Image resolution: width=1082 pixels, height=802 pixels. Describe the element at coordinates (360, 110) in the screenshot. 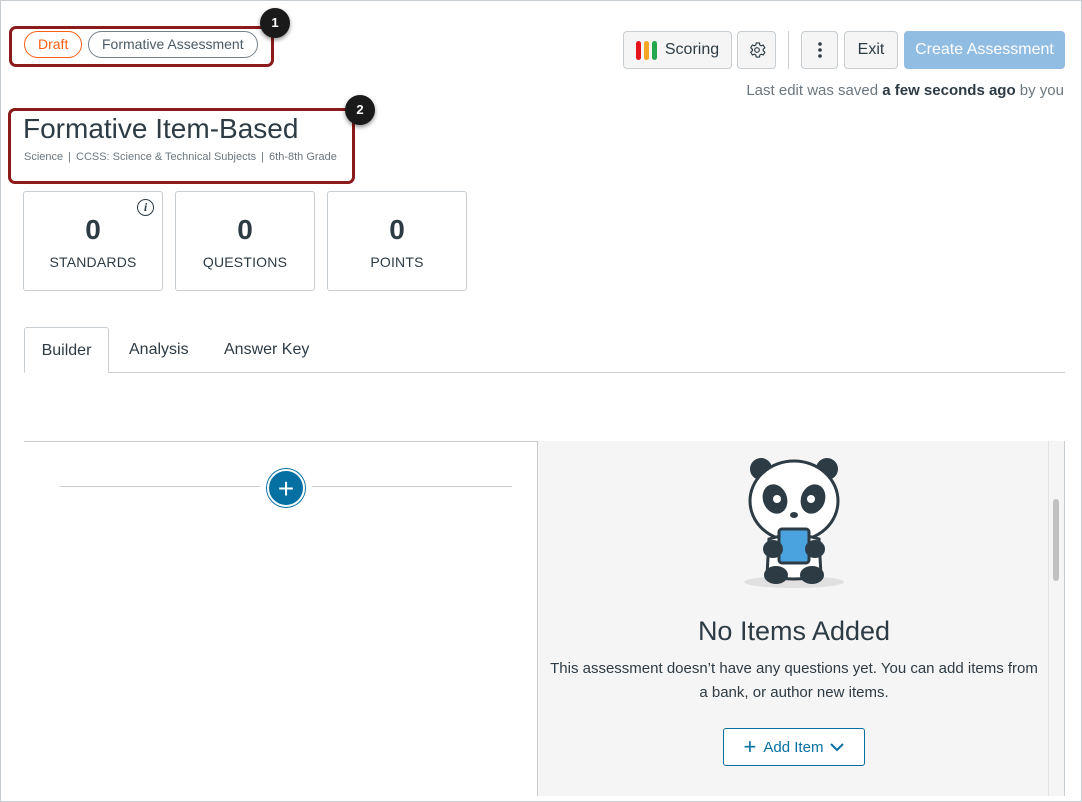

I see `callout-badge-2: 2` at that location.